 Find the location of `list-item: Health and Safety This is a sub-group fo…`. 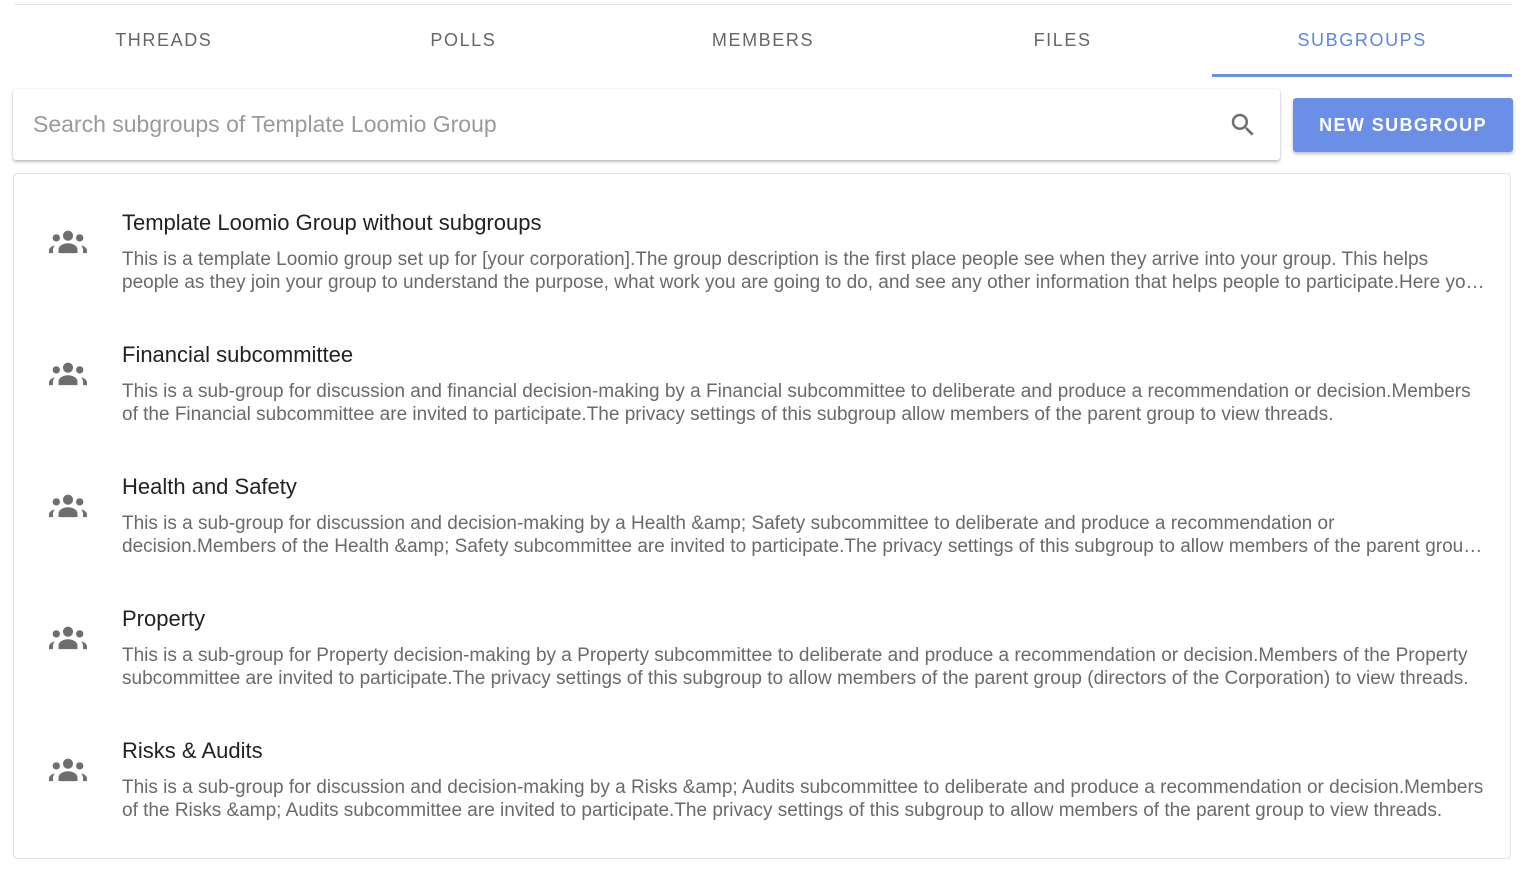

list-item: Health and Safety This is a sub-group fo… is located at coordinates (762, 504).